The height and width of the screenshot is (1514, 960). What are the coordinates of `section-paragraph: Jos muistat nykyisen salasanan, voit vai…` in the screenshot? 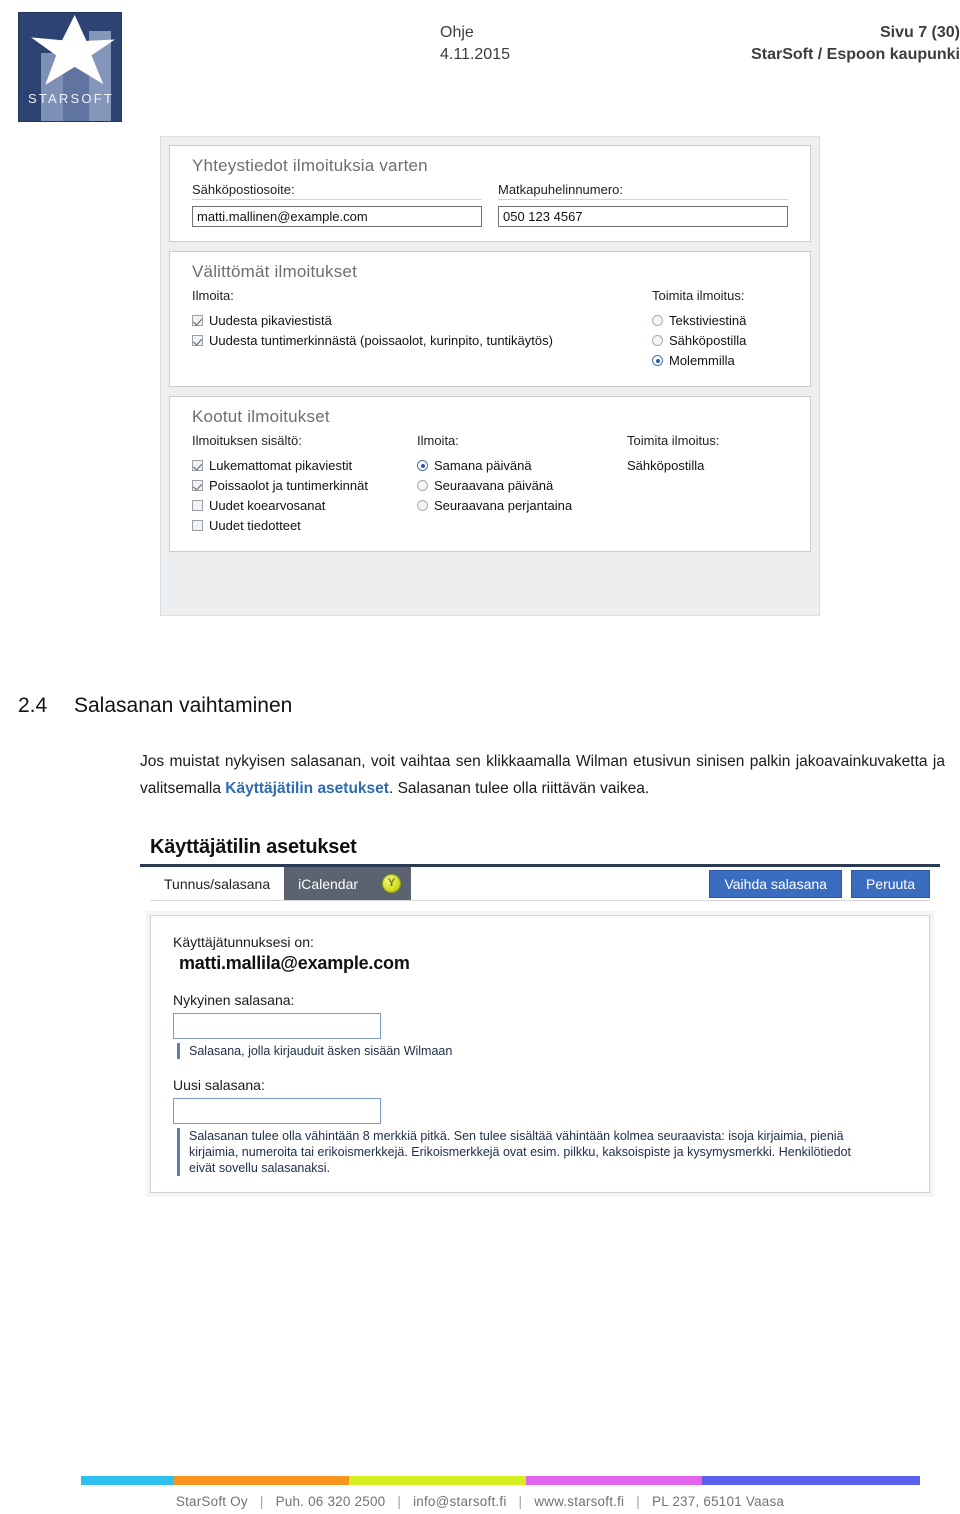 It's located at (542, 775).